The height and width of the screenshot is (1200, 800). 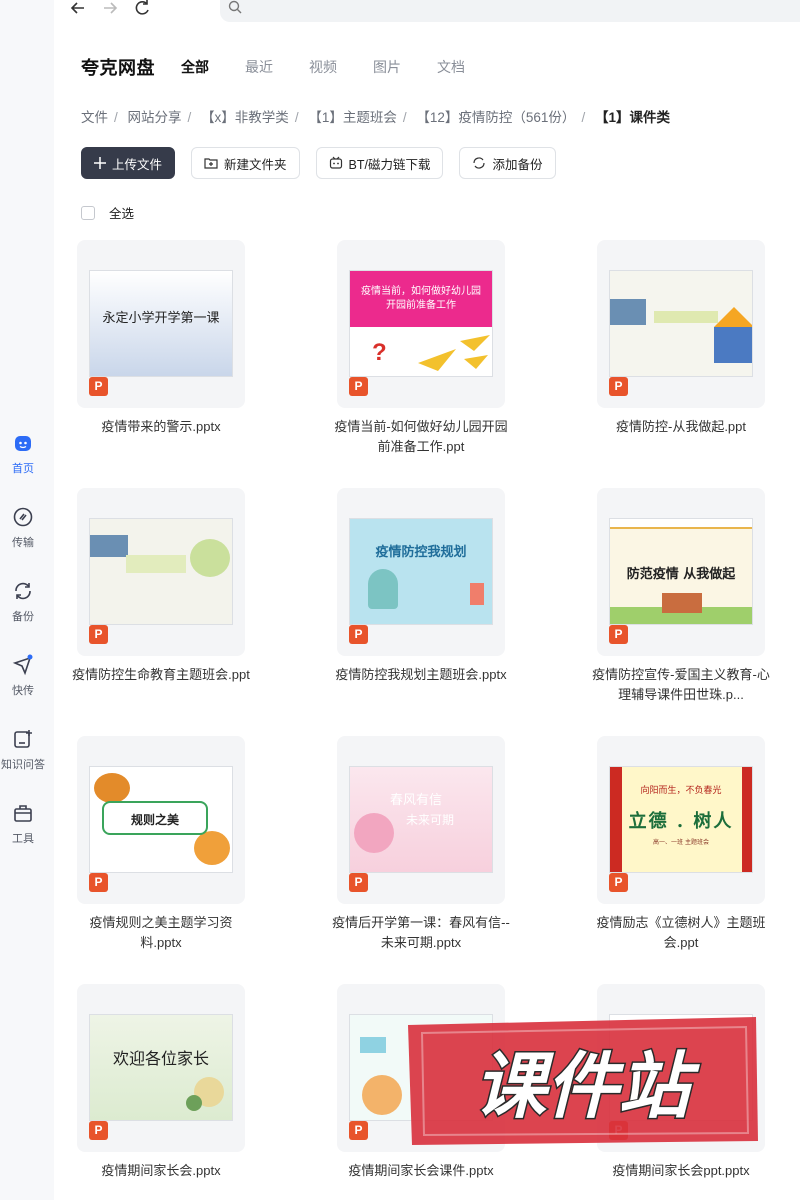 I want to click on sidebar-item-label: 工具, so click(x=23, y=839).